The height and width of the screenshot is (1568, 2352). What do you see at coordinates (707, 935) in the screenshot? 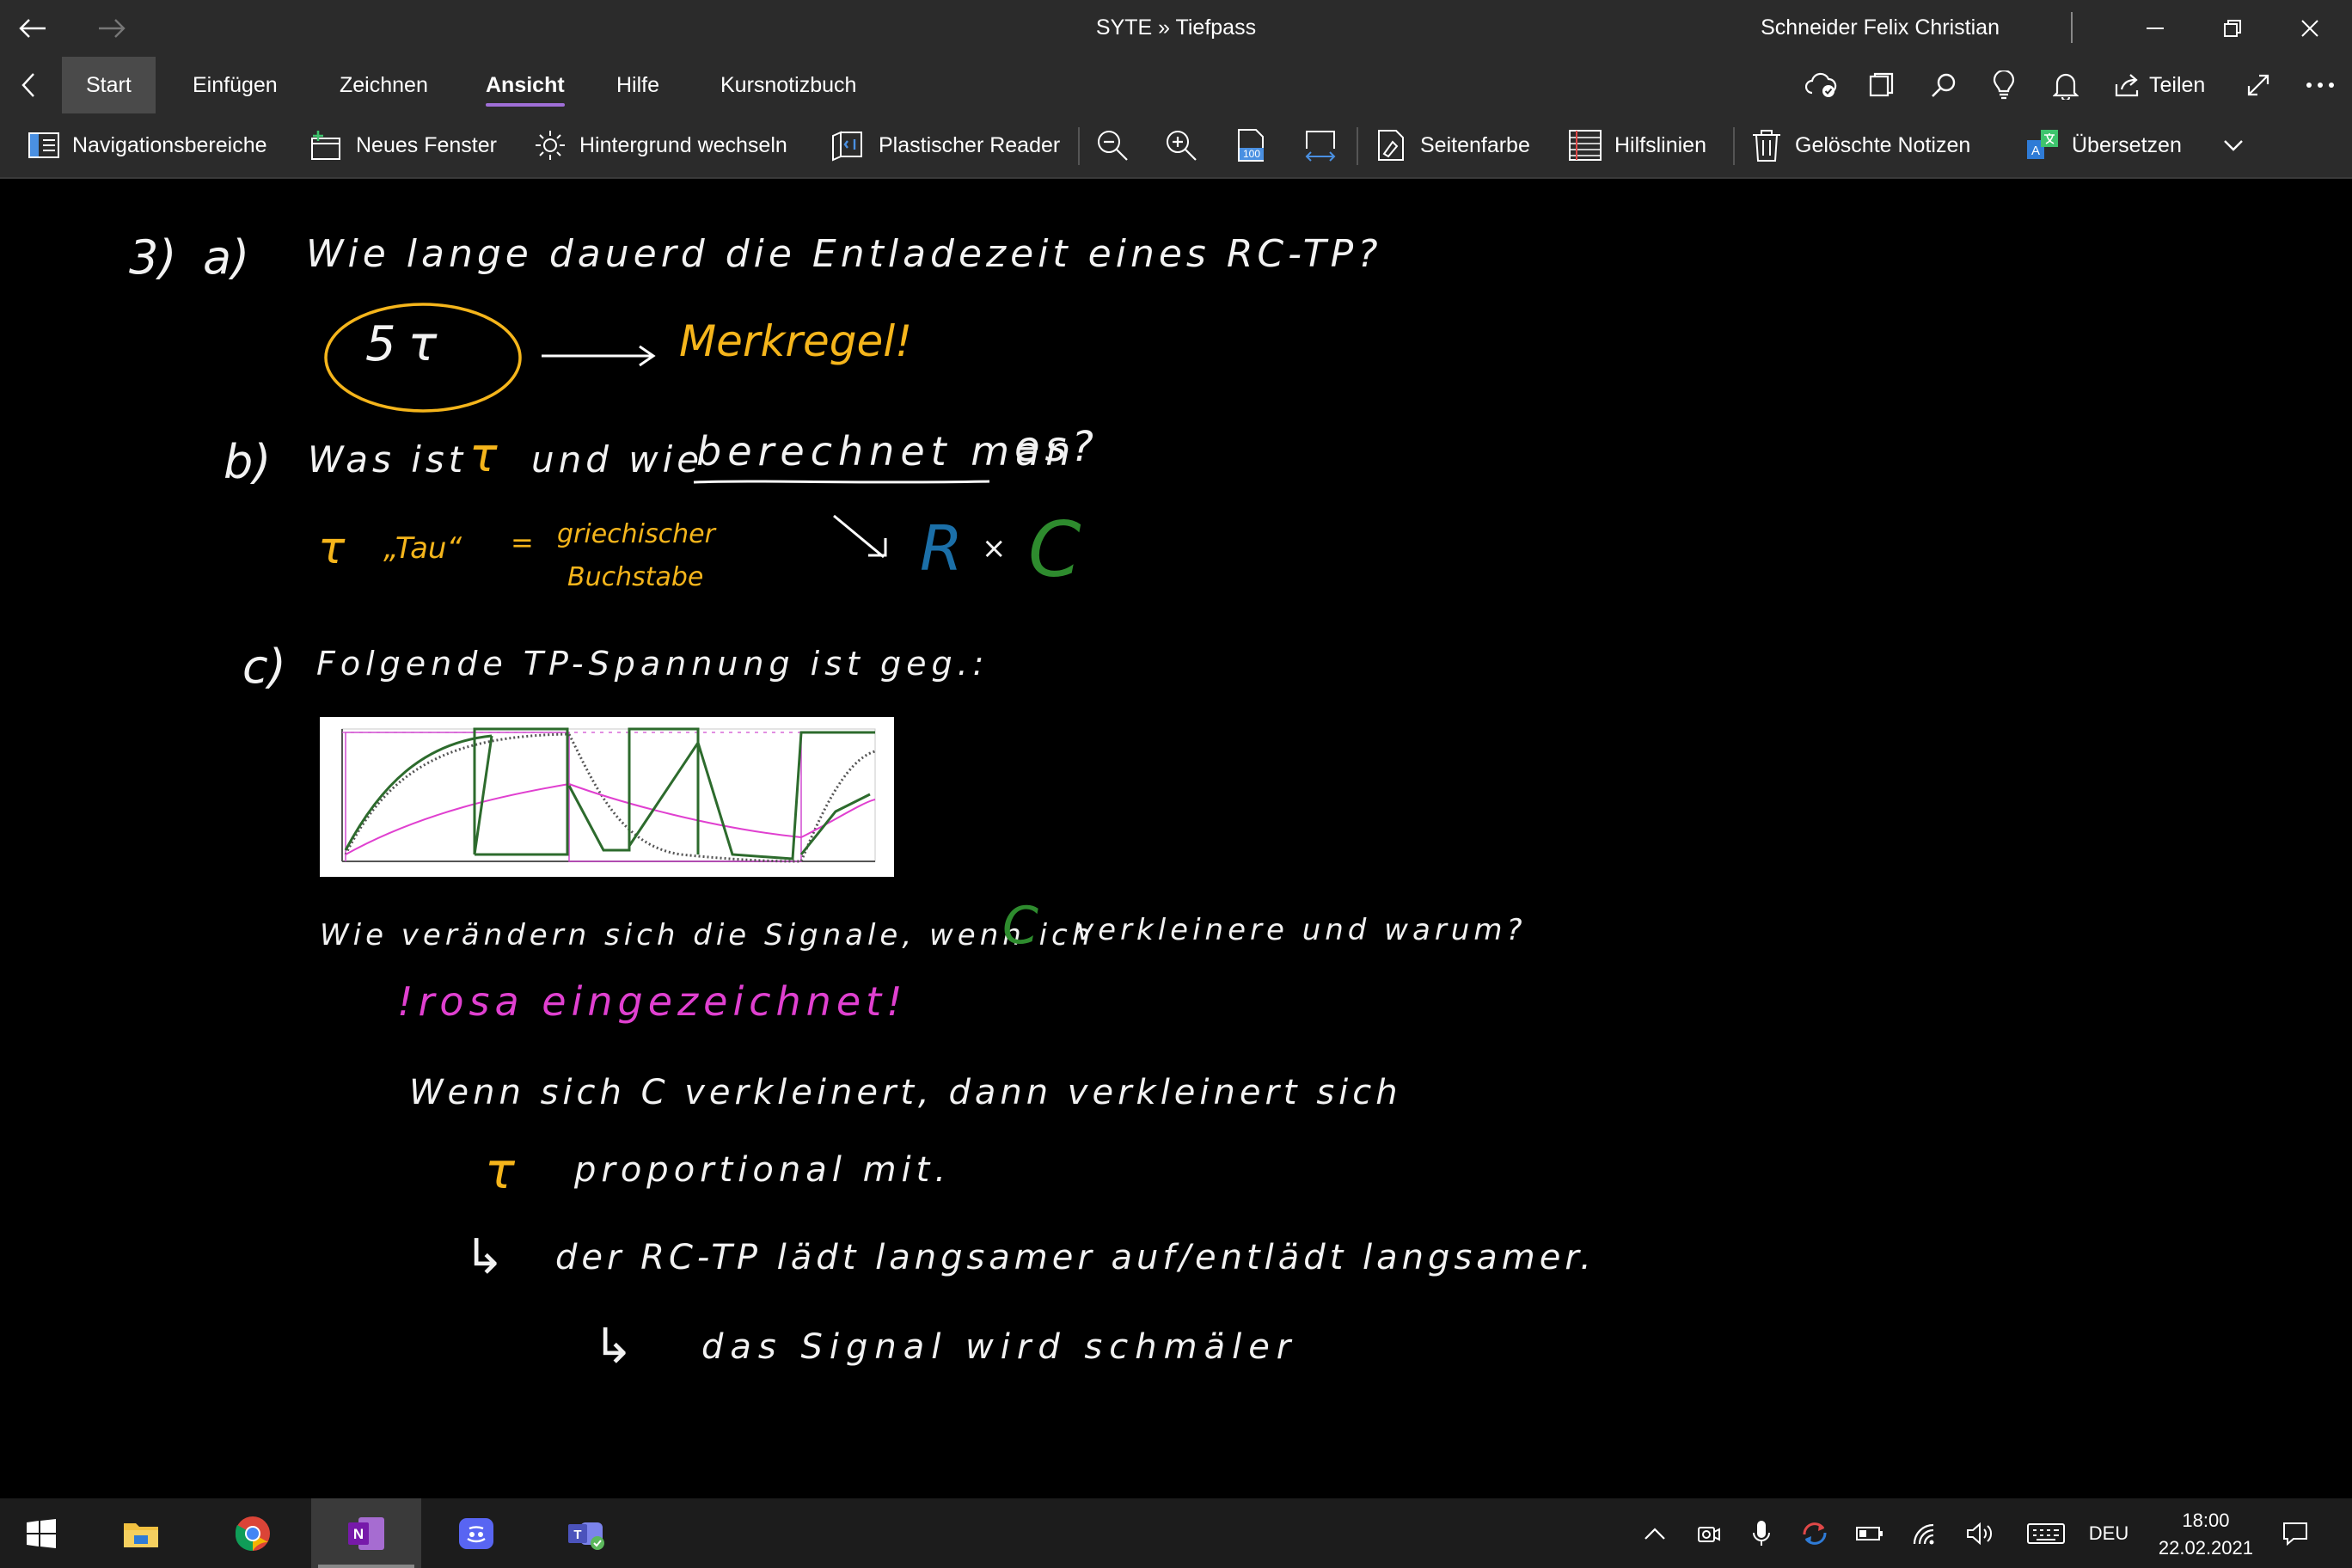
I see `question-3c-part-a: Wie verändern sich die Signale, wenn ich` at bounding box center [707, 935].